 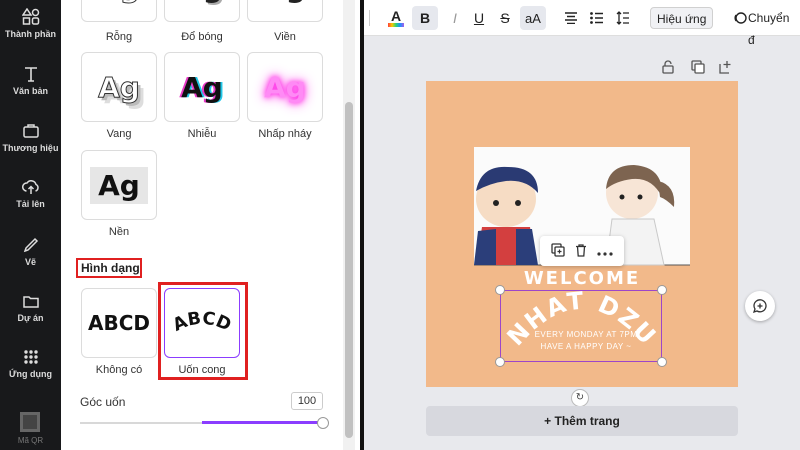 I want to click on effect-tile-background: Ag, so click(x=119, y=185).